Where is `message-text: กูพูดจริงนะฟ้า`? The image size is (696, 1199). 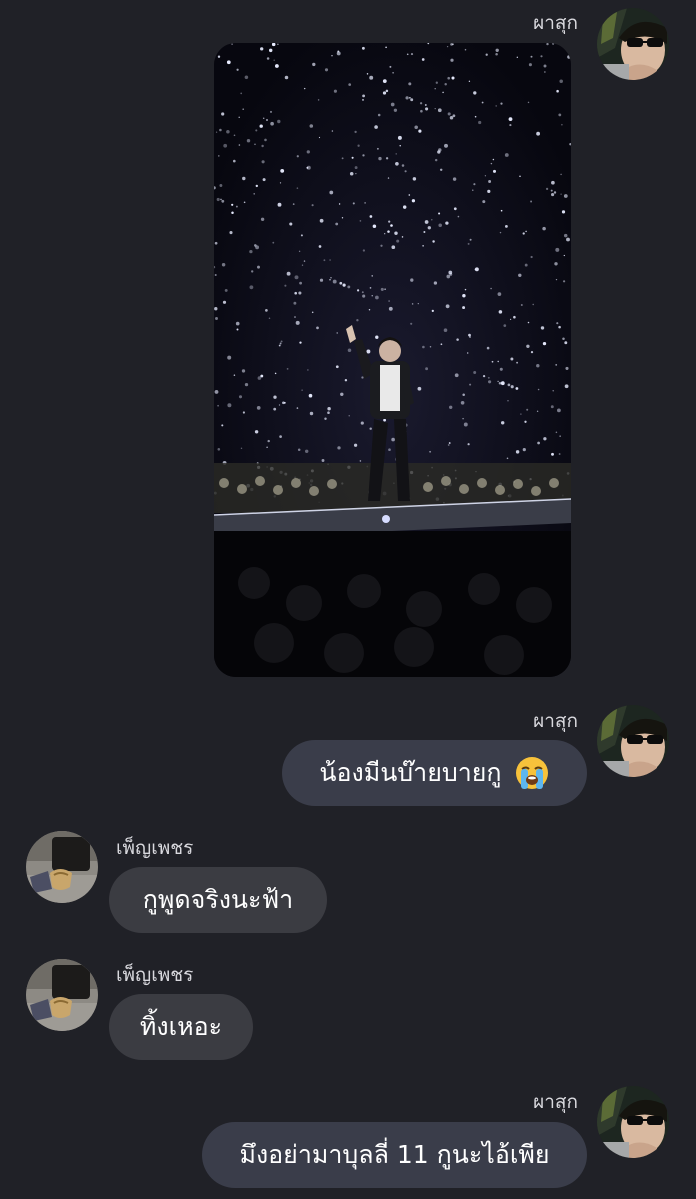
message-text: กูพูดจริงนะฟ้า is located at coordinates (218, 899).